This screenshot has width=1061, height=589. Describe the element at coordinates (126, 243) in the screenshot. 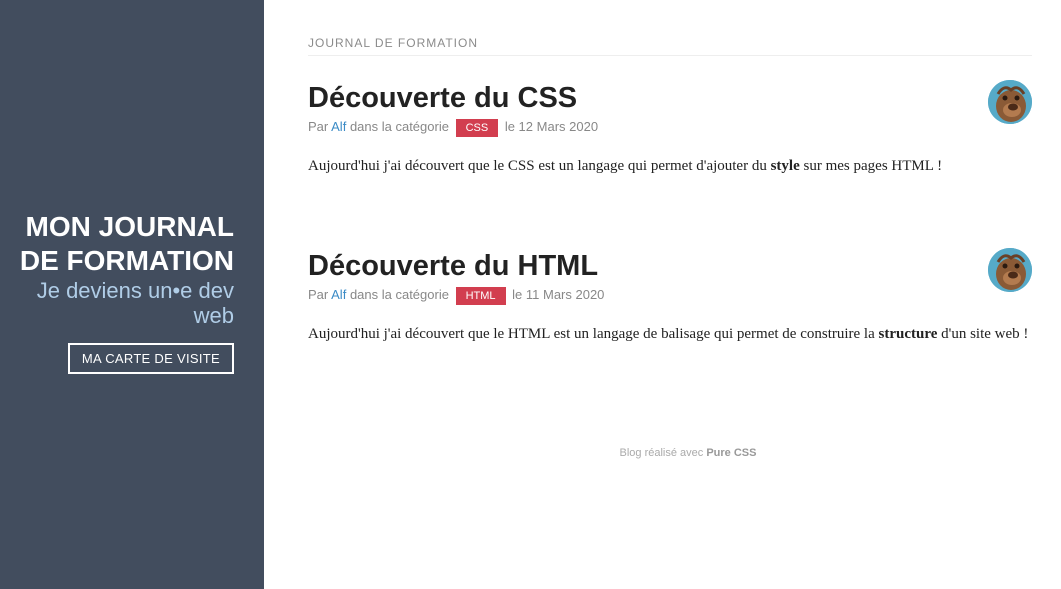

I see `brand-title: MON JOURNAL DE FORMATION` at that location.